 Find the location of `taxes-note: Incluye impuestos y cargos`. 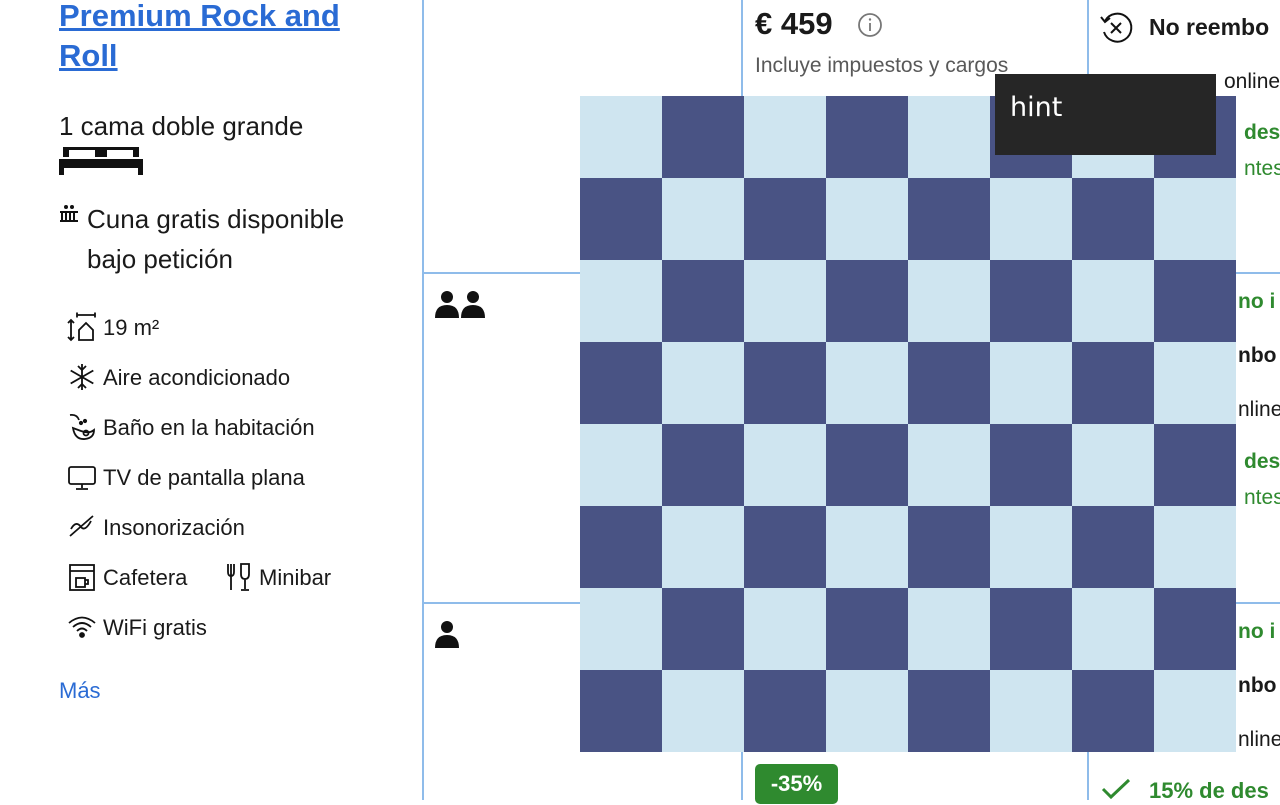

taxes-note: Incluye impuestos y cargos is located at coordinates (882, 65).